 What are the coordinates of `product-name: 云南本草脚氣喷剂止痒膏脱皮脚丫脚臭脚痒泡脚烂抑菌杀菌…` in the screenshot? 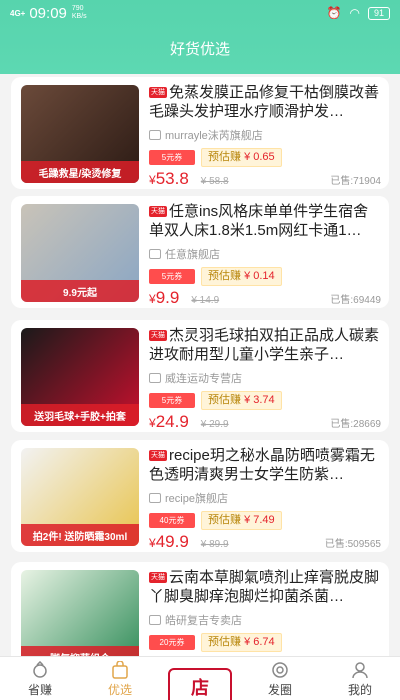 It's located at (264, 587).